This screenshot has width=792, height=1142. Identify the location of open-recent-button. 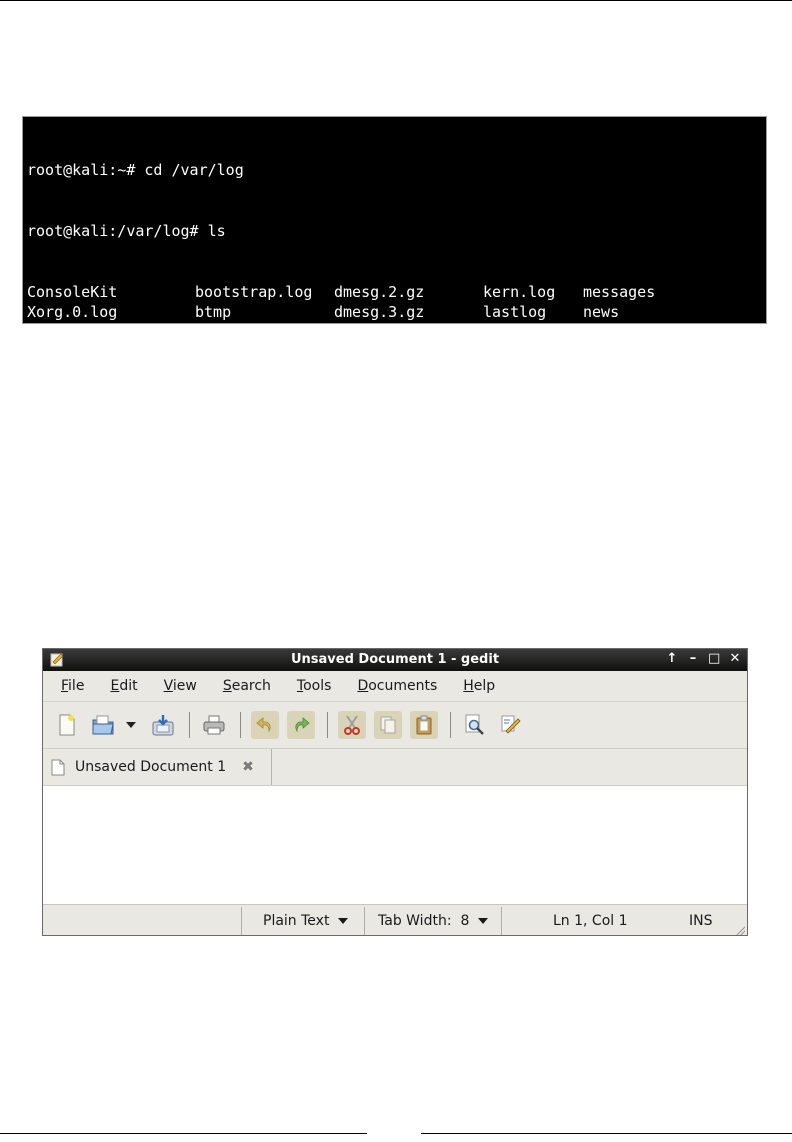
(131, 725).